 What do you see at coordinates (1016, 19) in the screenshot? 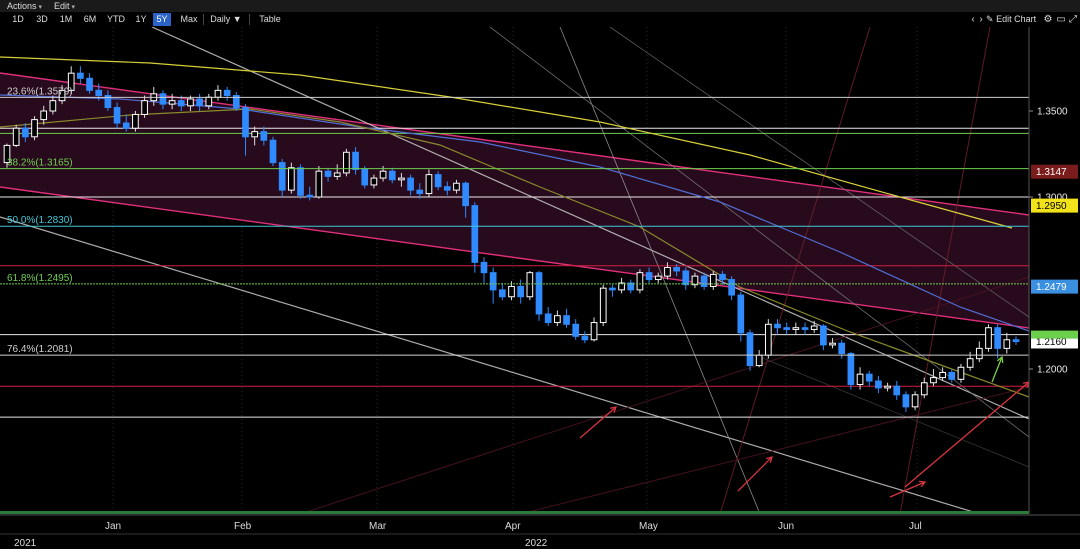
I see `edit-chart-label: Edit Chart` at bounding box center [1016, 19].